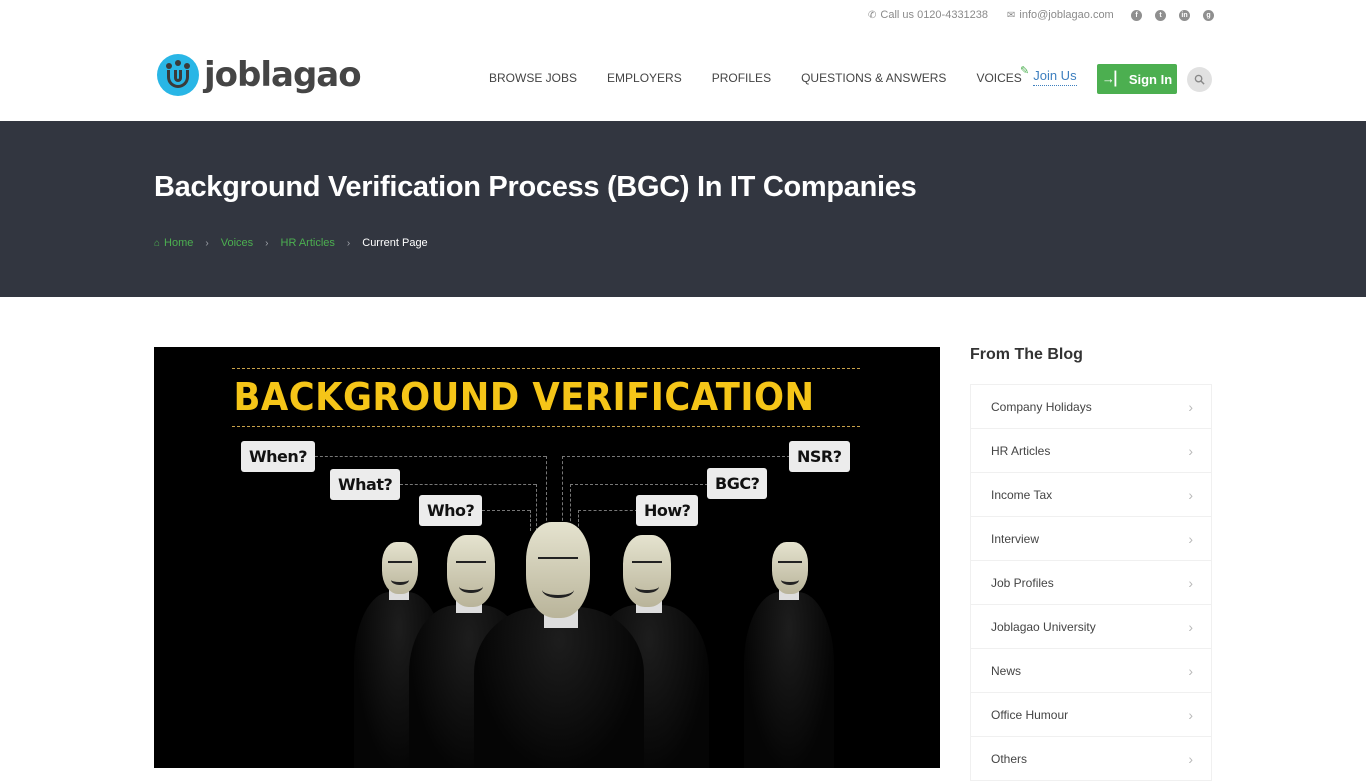 The width and height of the screenshot is (1366, 781). I want to click on question-how: How?, so click(667, 510).